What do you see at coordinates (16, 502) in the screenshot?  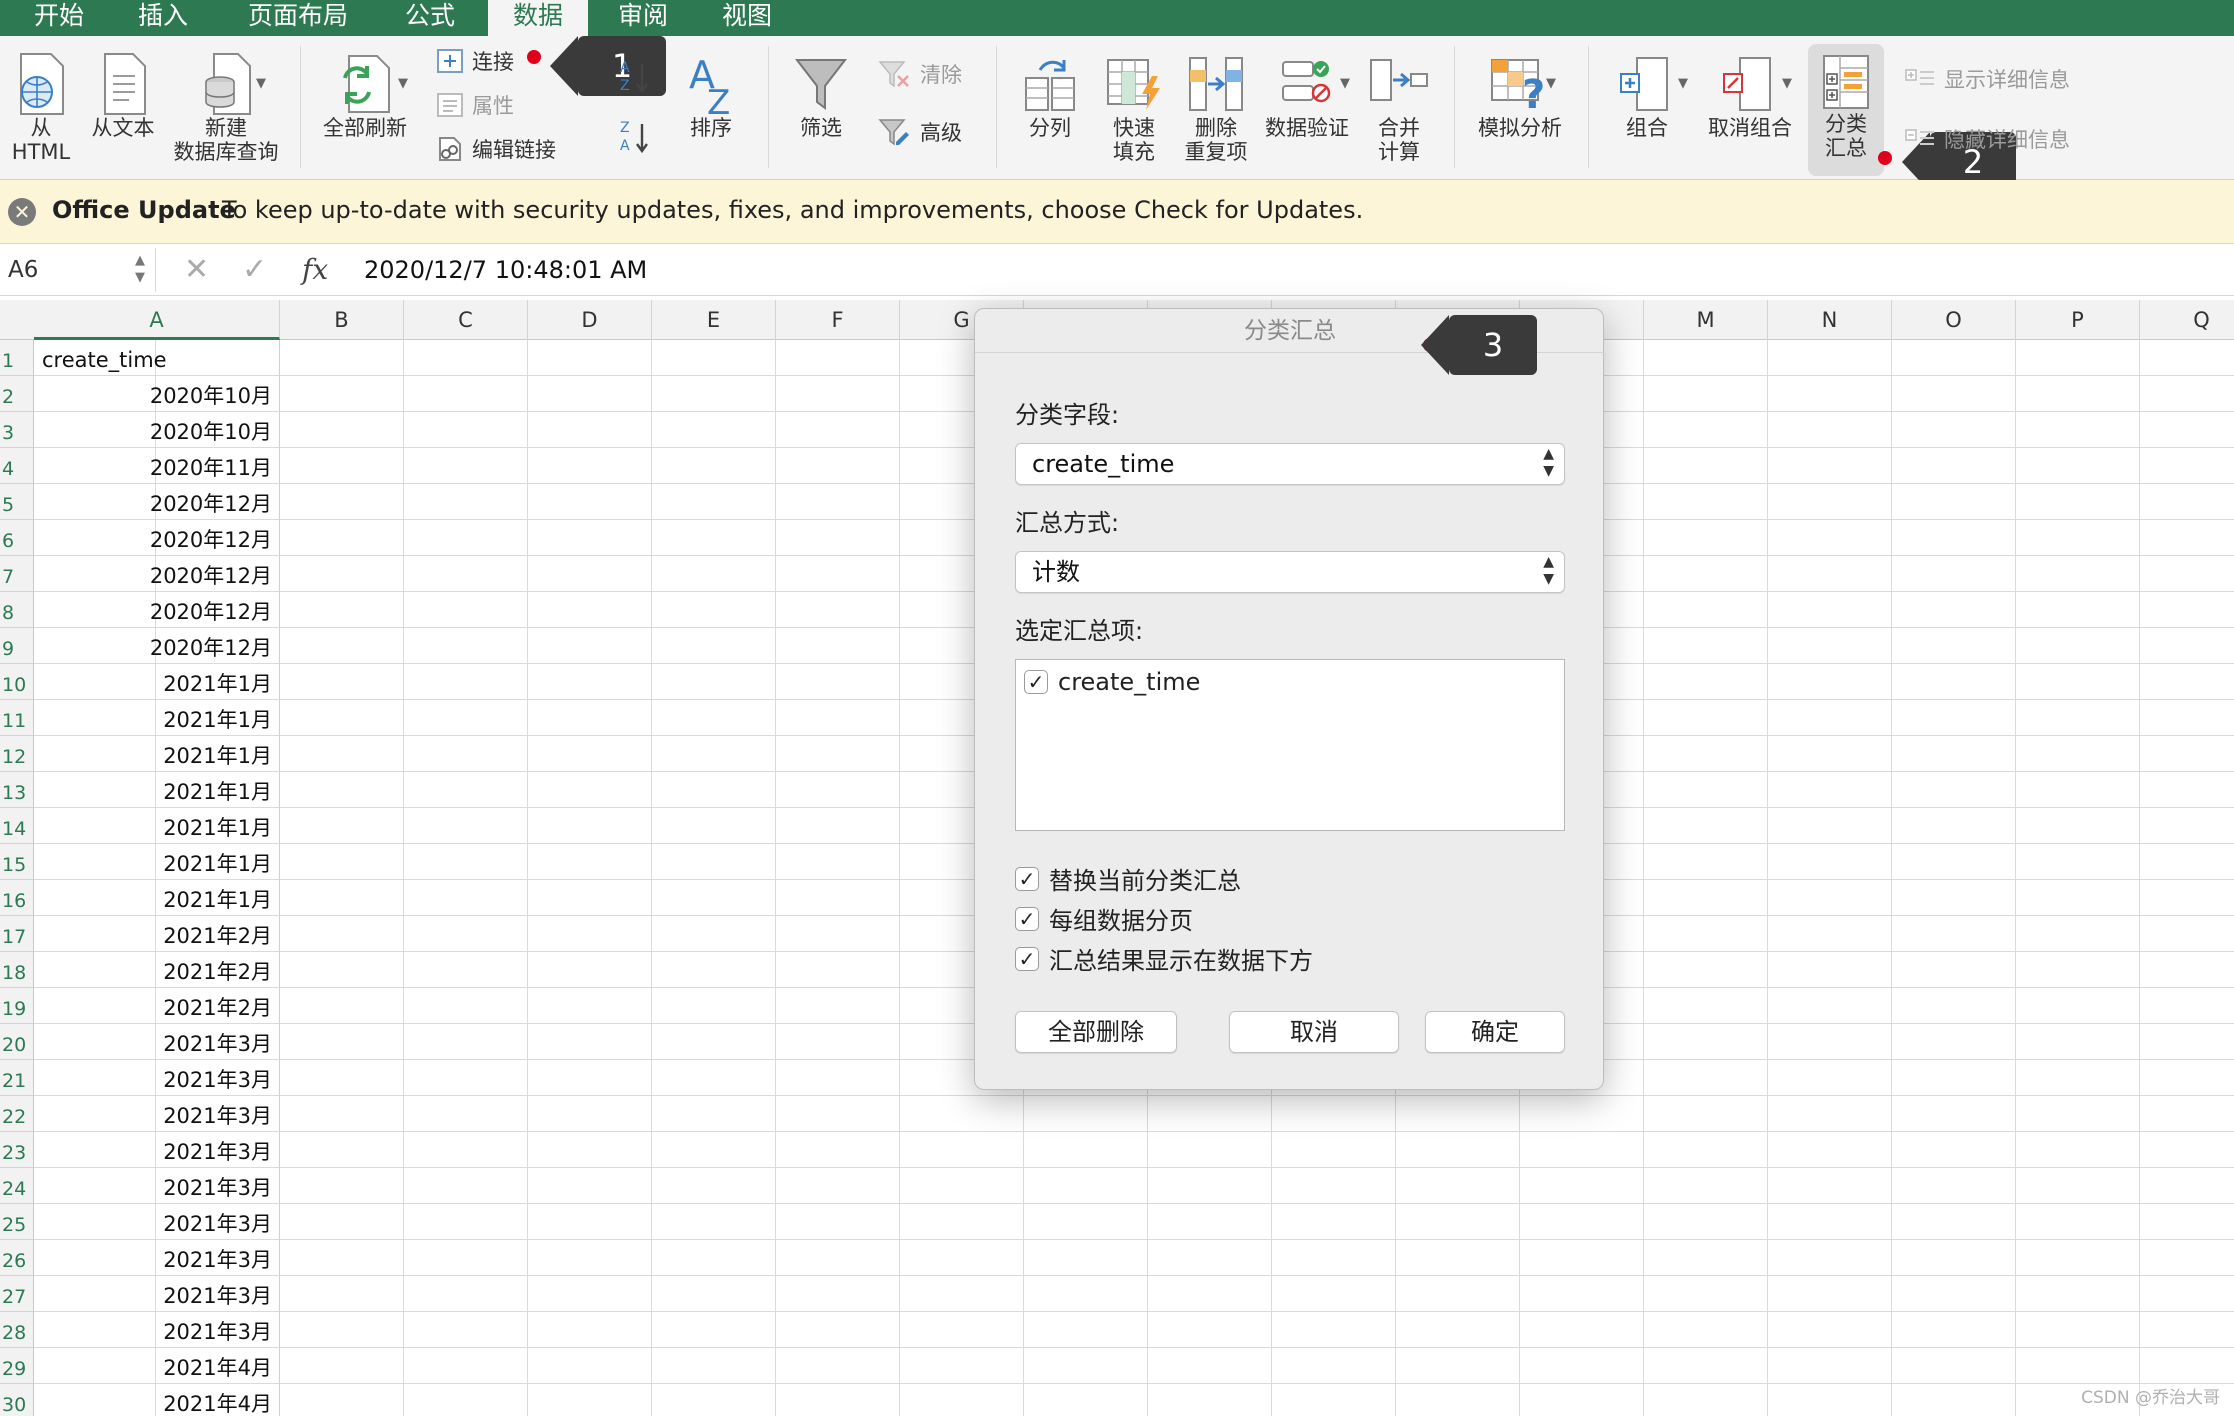 I see `row-header: 5` at bounding box center [16, 502].